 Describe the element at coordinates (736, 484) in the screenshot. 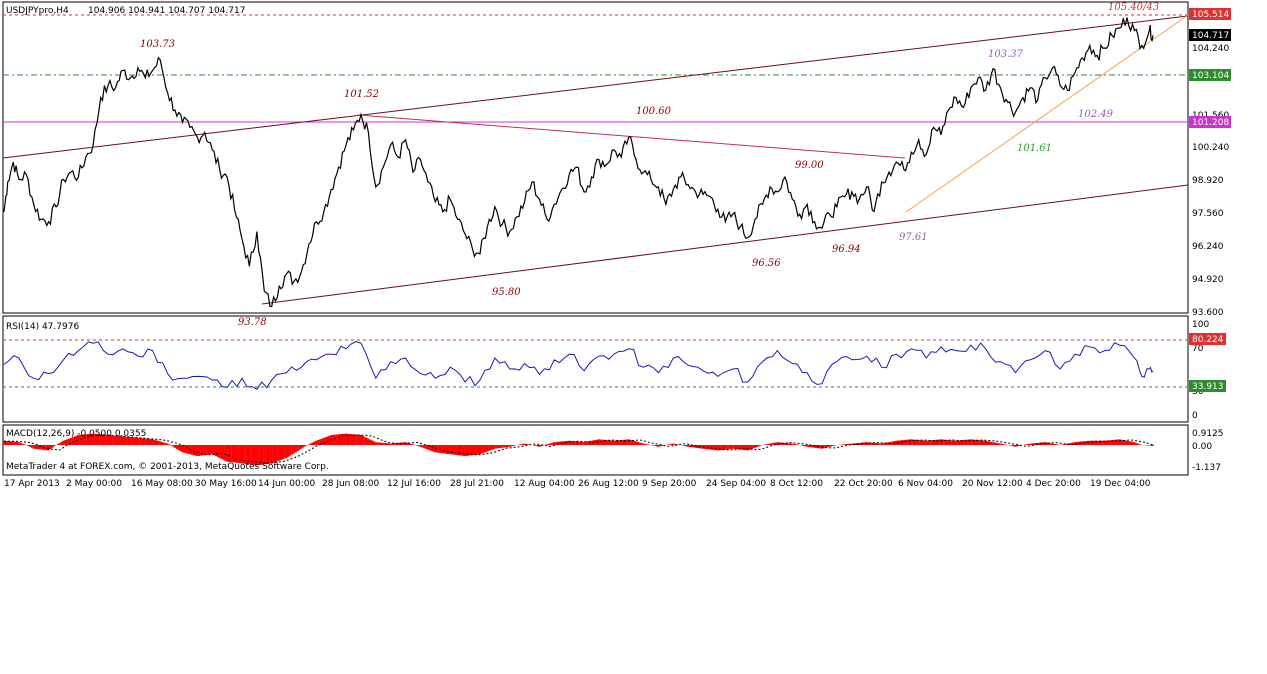

I see `date-tick: 24 Sep 04:00` at that location.